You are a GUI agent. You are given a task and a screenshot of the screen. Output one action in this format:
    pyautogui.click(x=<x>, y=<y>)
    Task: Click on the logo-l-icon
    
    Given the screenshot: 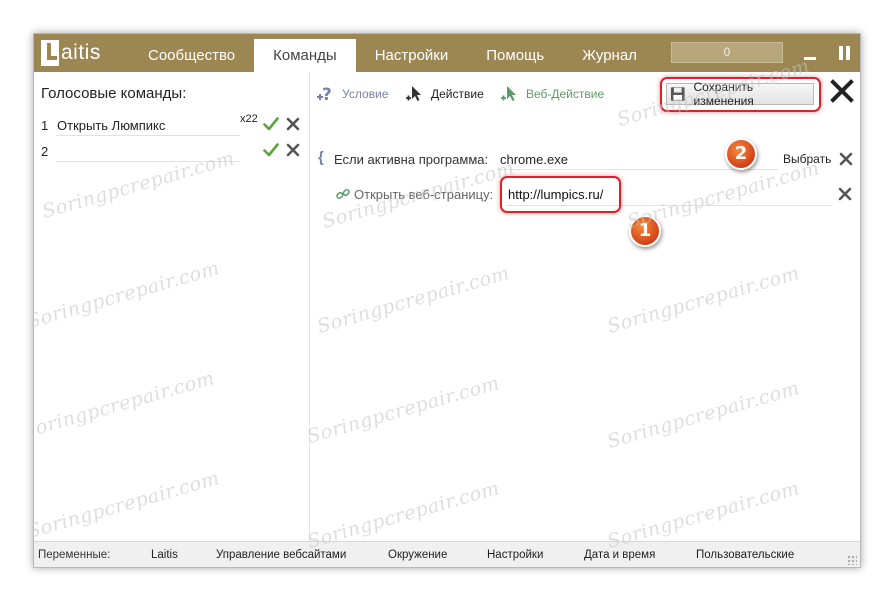 What is the action you would take?
    pyautogui.click(x=50, y=53)
    